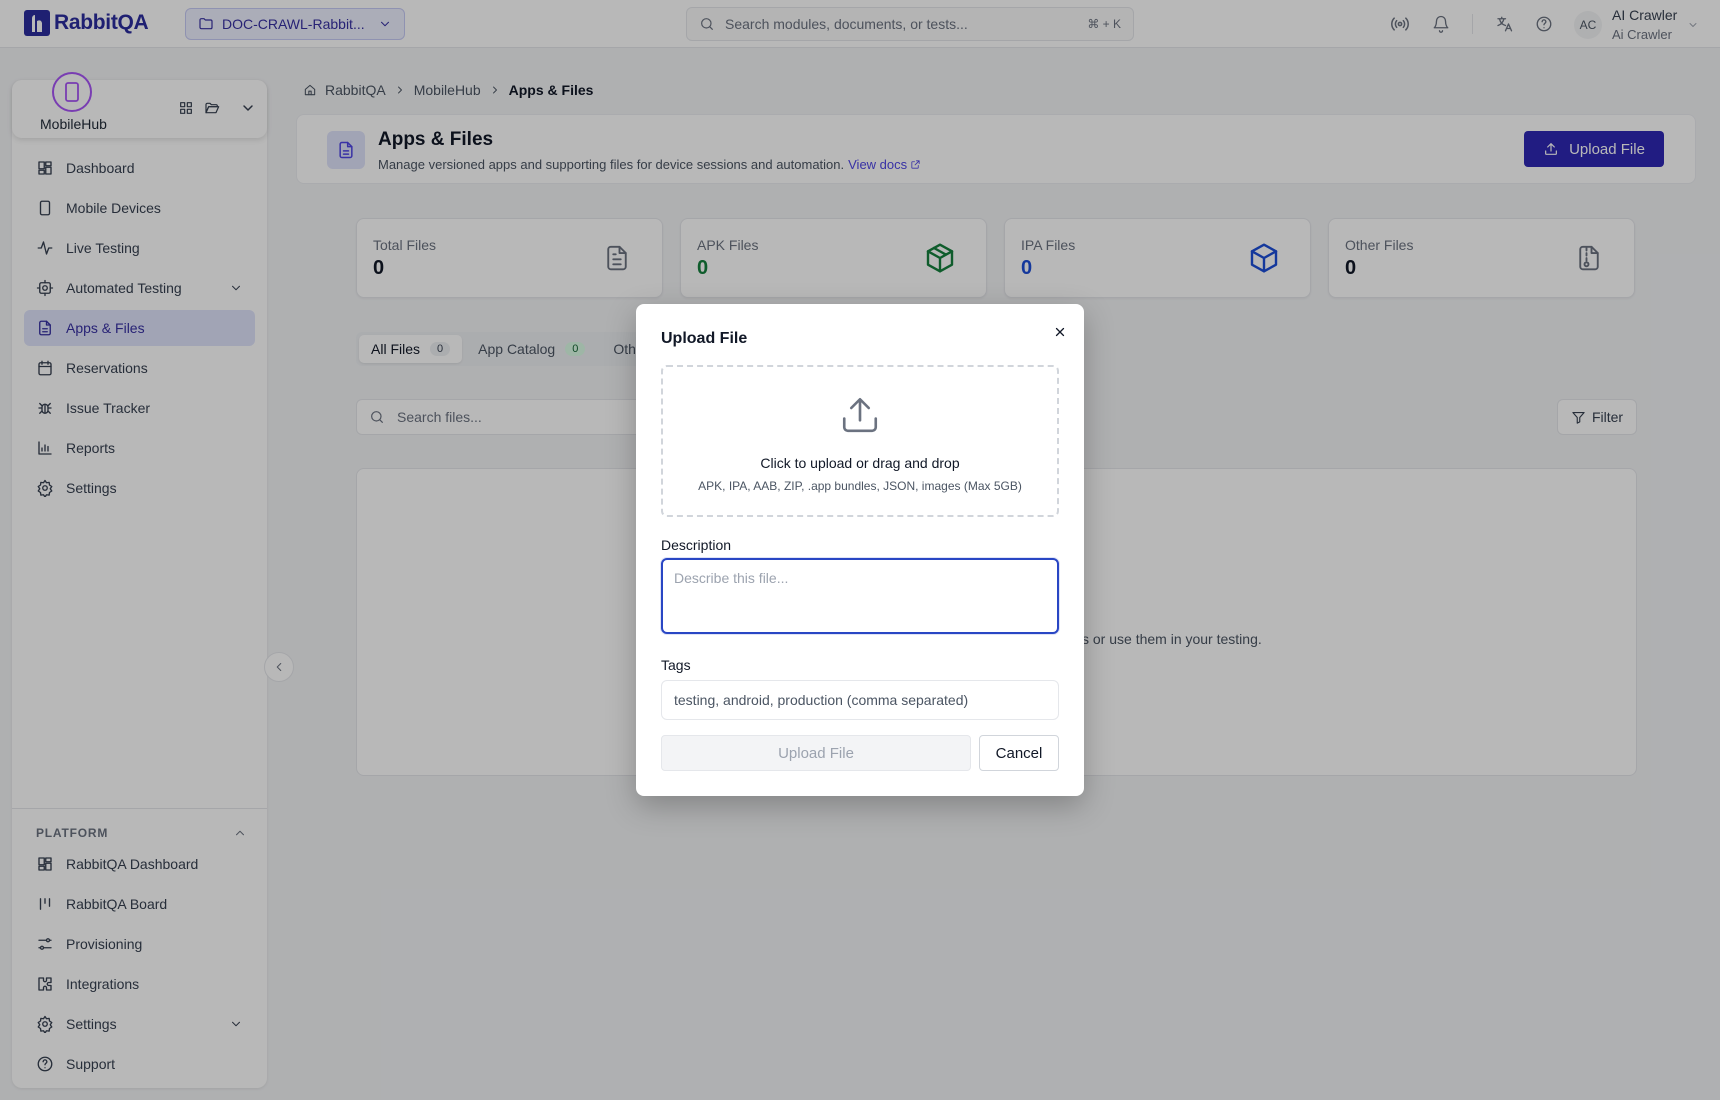 Image resolution: width=1720 pixels, height=1100 pixels. I want to click on description-label: Description, so click(696, 545).